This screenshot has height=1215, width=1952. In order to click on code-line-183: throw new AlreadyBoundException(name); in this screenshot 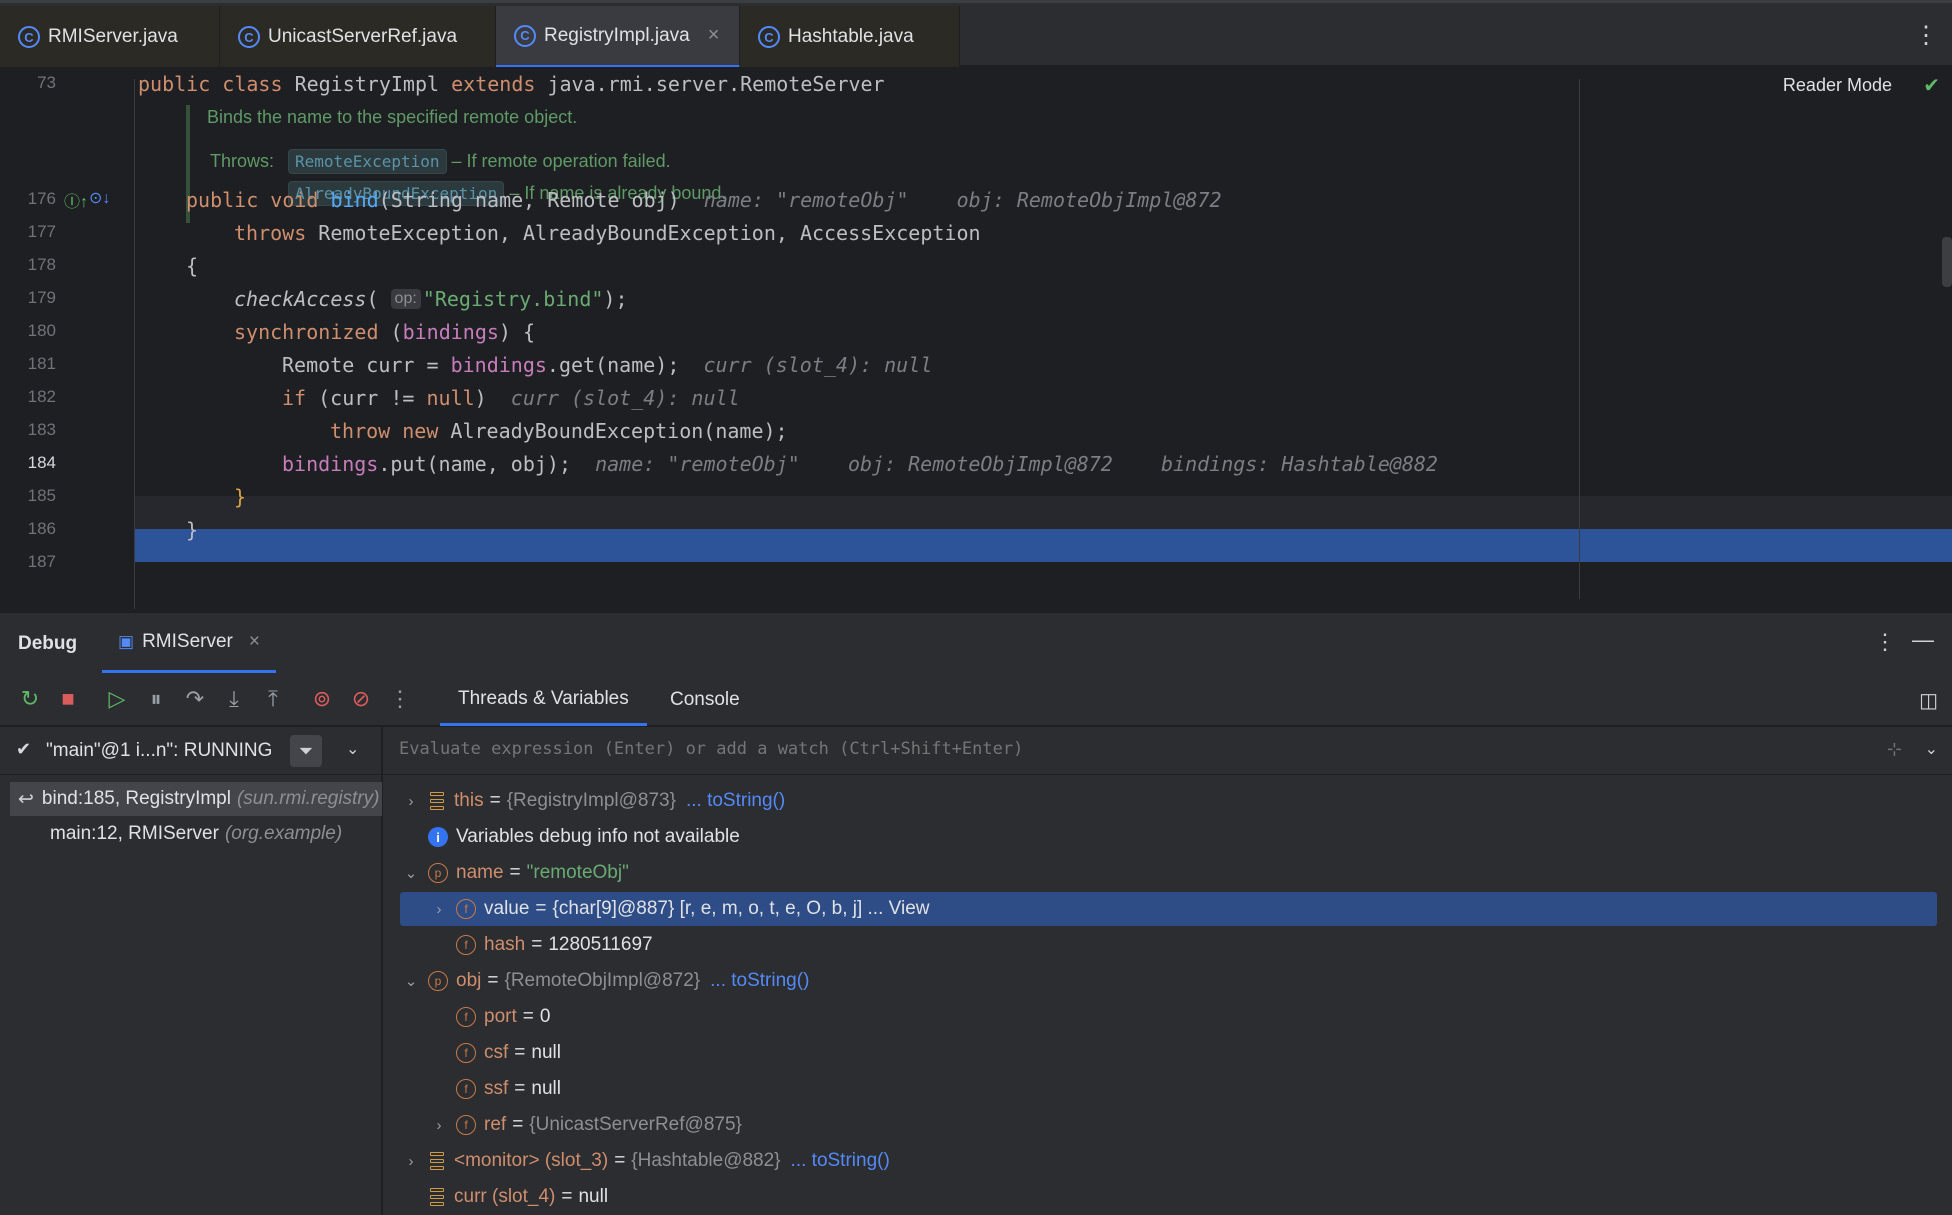, I will do `click(559, 430)`.